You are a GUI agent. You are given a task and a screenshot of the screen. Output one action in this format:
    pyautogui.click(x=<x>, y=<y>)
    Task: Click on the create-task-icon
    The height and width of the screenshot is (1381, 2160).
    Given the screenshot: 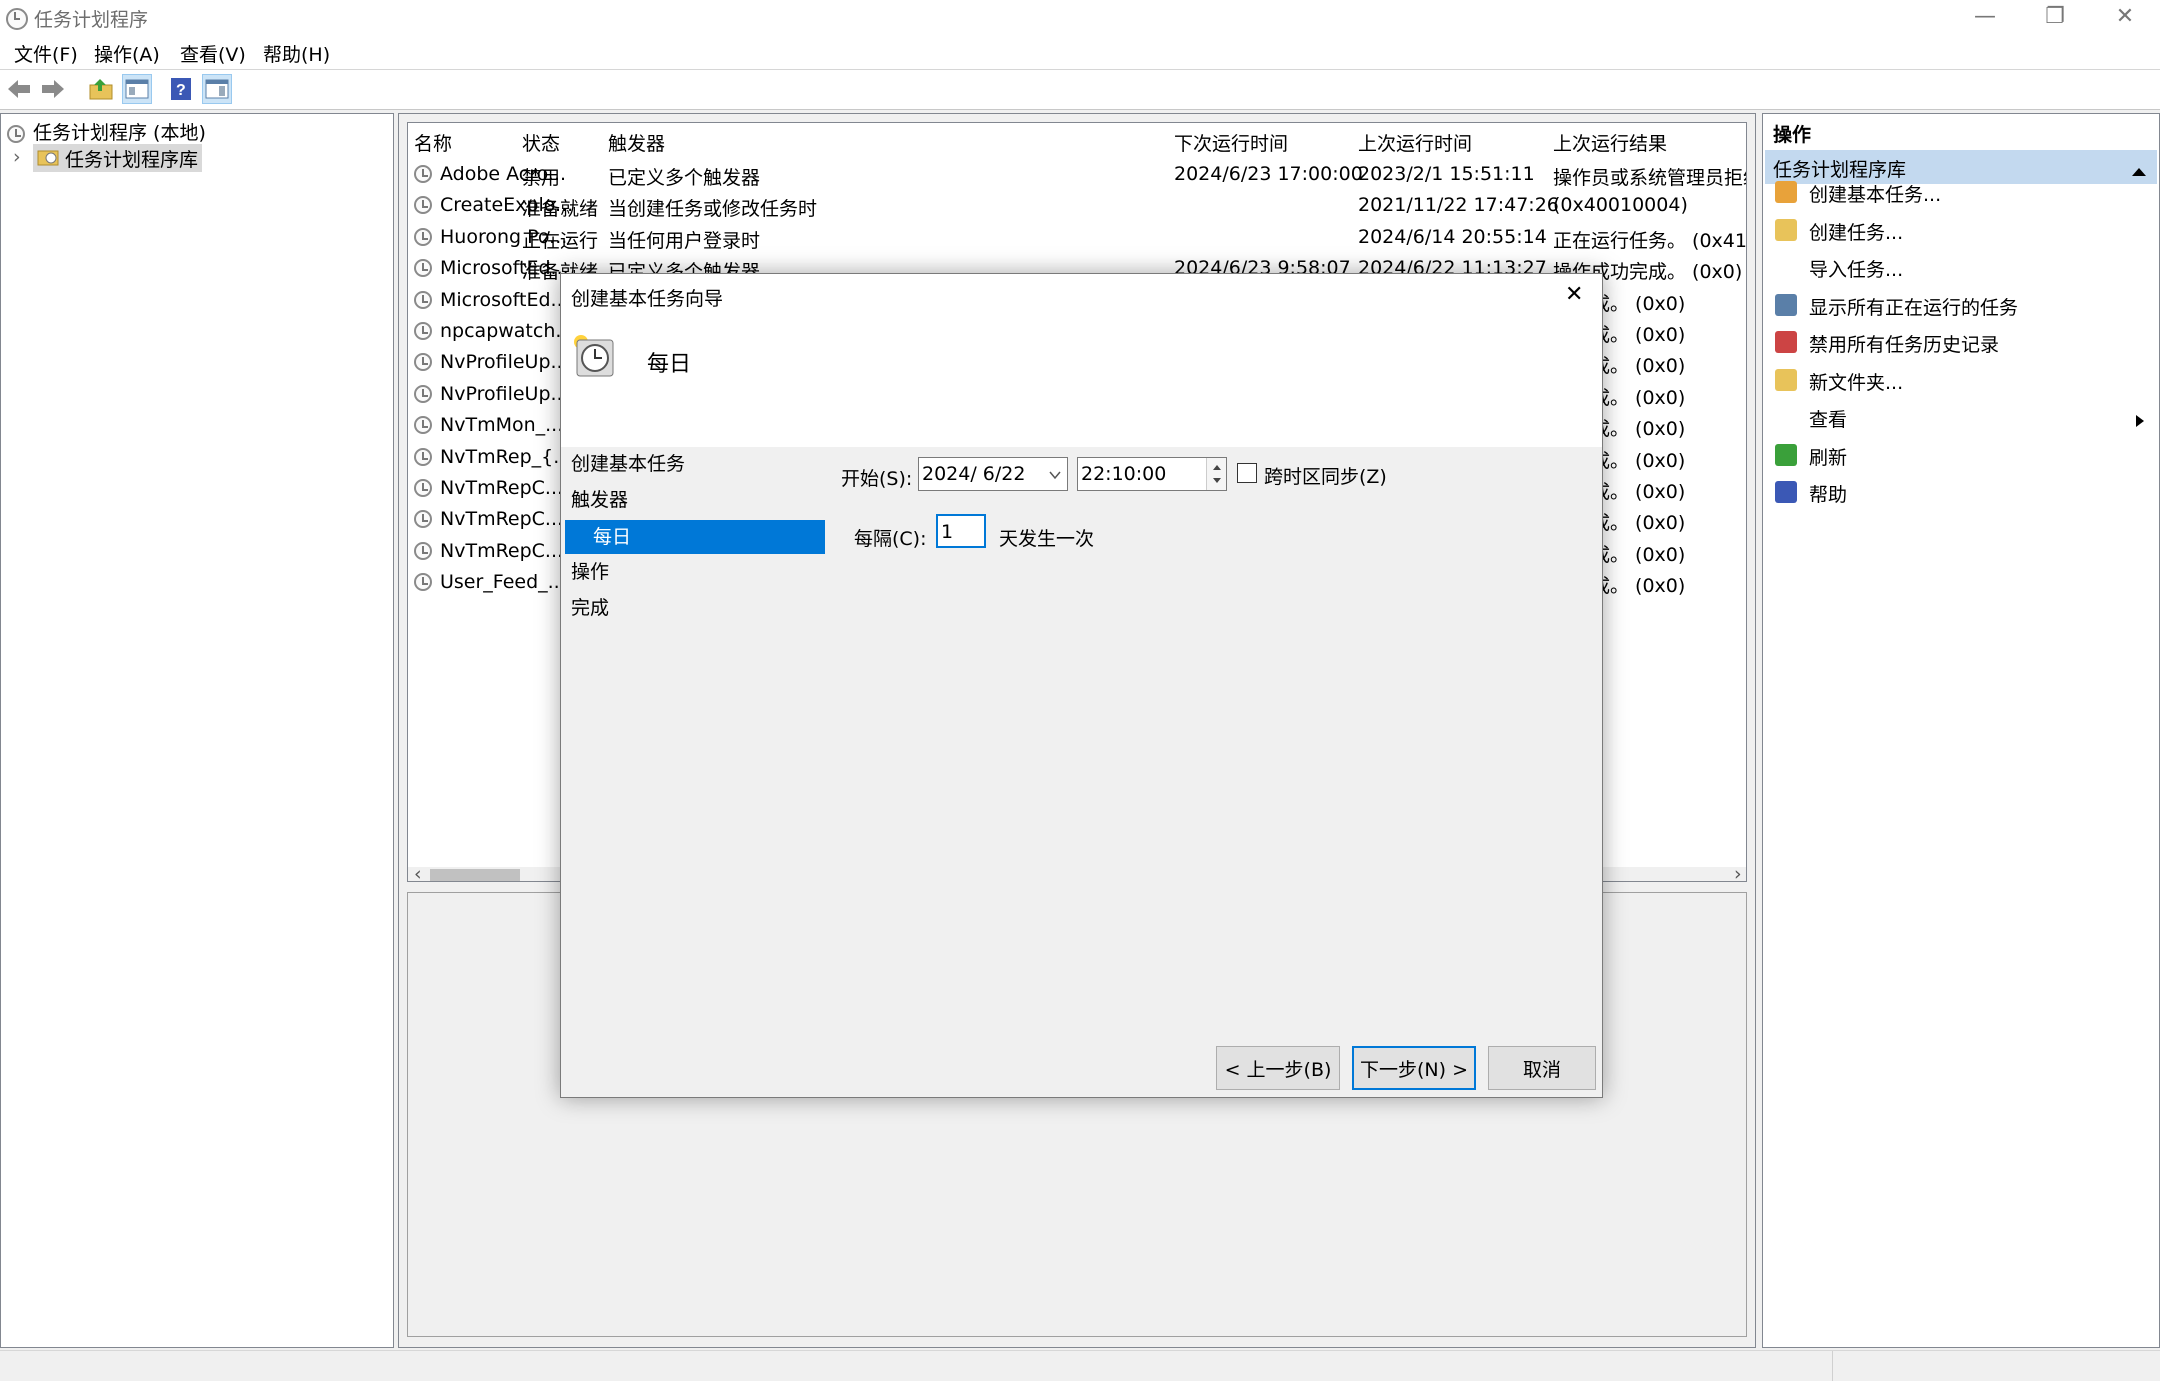 What is the action you would take?
    pyautogui.click(x=1786, y=229)
    